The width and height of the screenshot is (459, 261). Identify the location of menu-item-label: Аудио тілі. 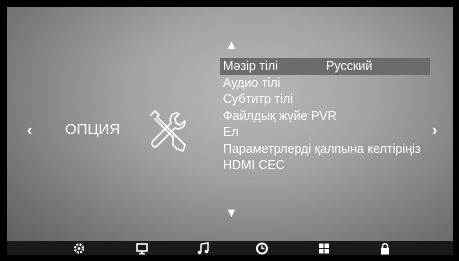
(252, 82).